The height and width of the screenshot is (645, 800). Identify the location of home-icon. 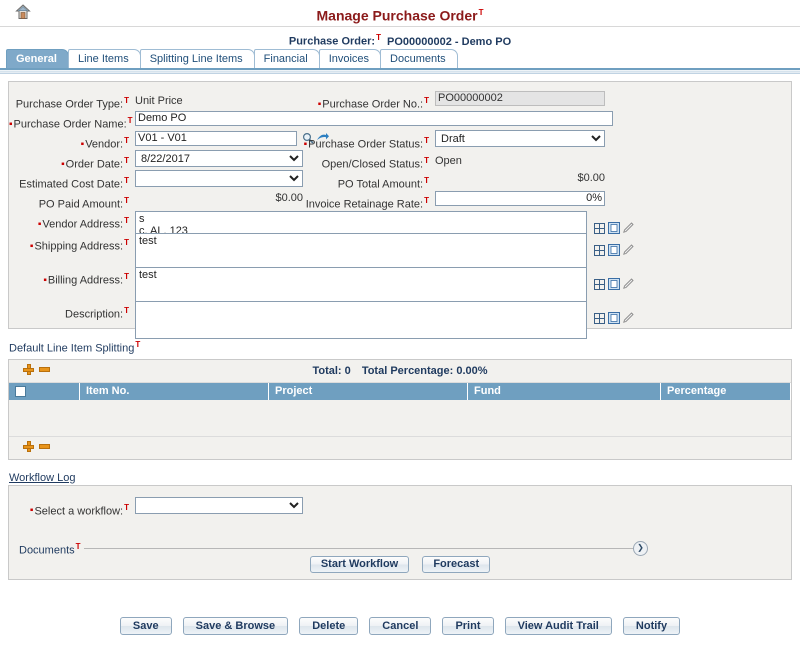
(23, 12).